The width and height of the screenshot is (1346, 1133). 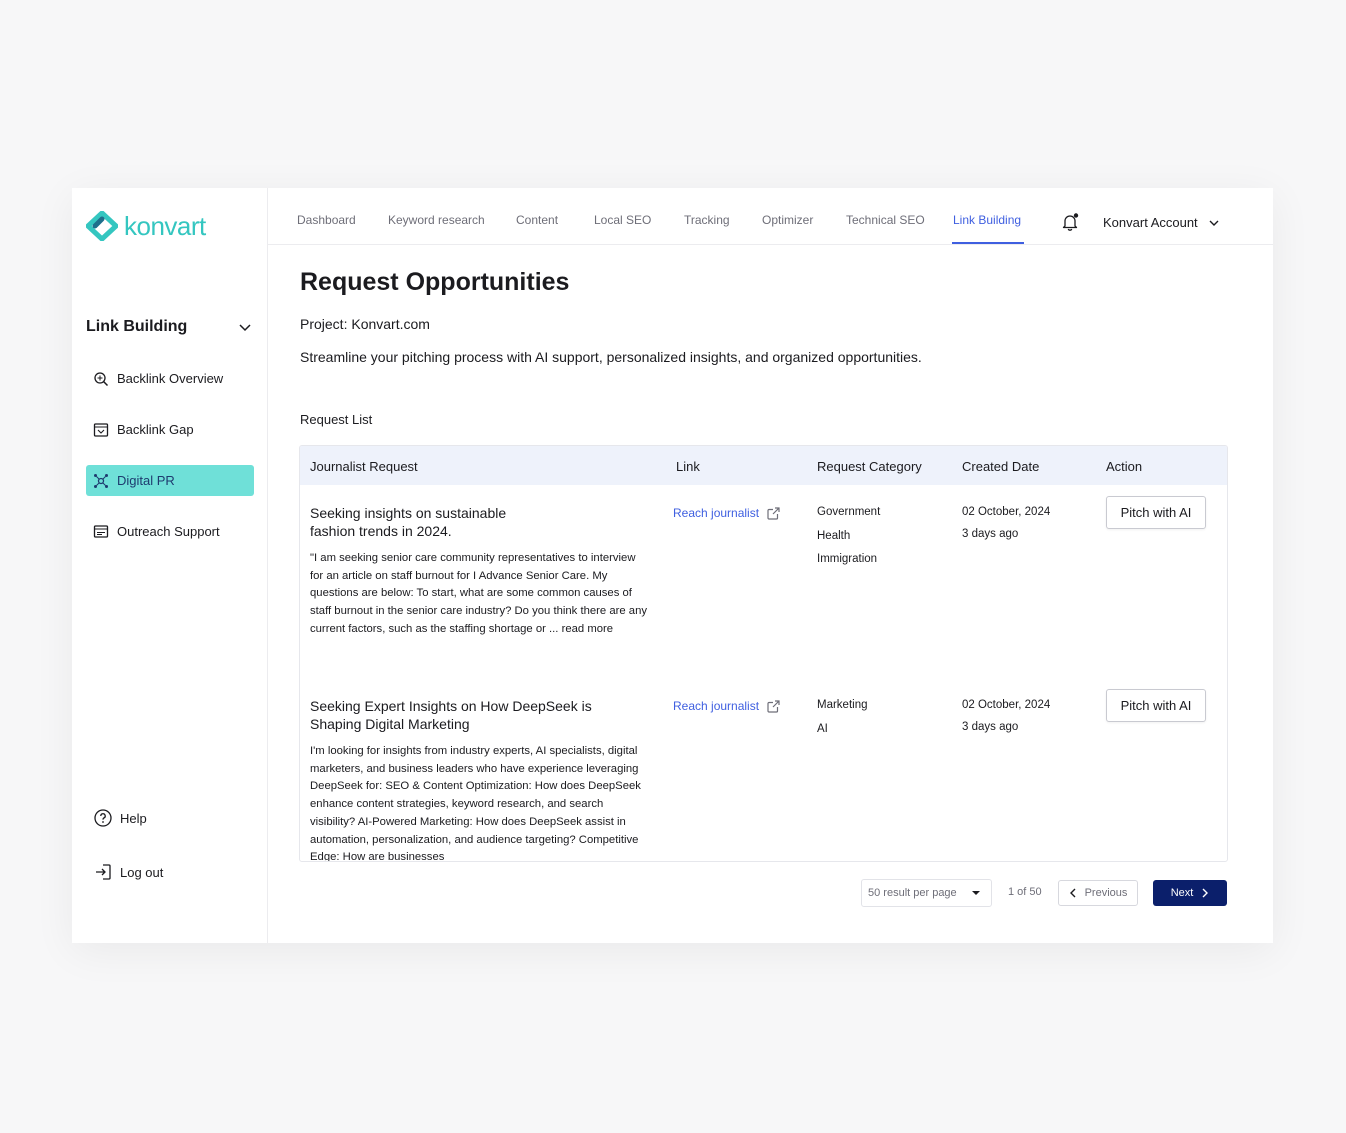 What do you see at coordinates (988, 243) in the screenshot?
I see `active-tab-indicator` at bounding box center [988, 243].